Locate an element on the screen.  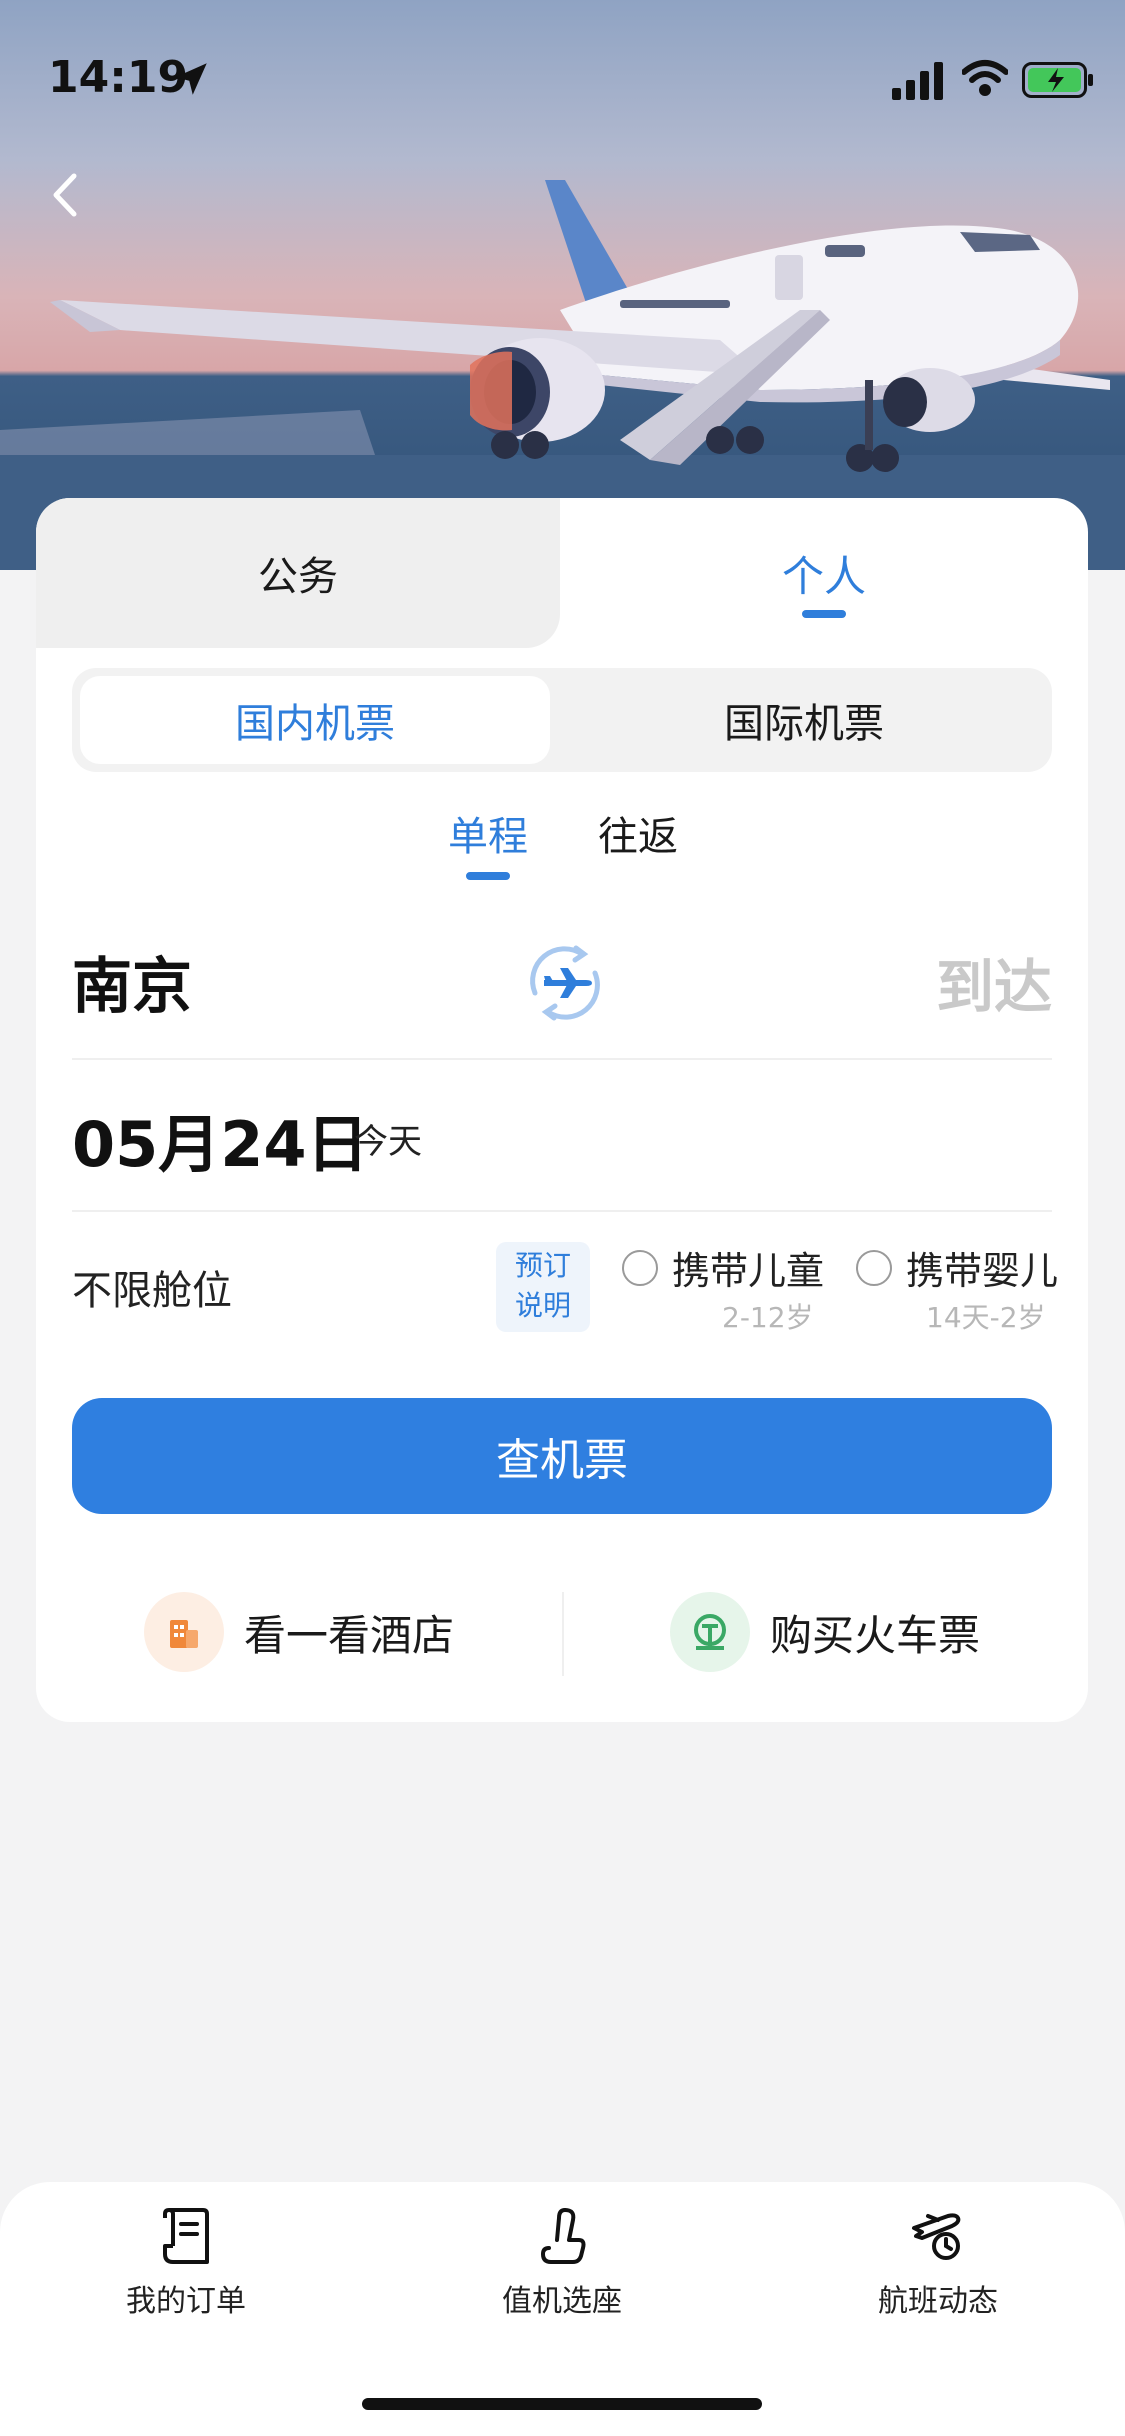
train-link-label: 购买火车票 is located at coordinates (875, 1635).